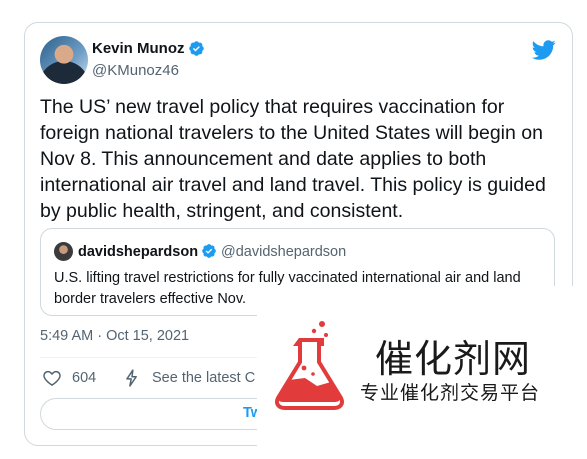 Image resolution: width=587 pixels, height=459 pixels. Describe the element at coordinates (52, 378) in the screenshot. I see `heart-icon` at that location.